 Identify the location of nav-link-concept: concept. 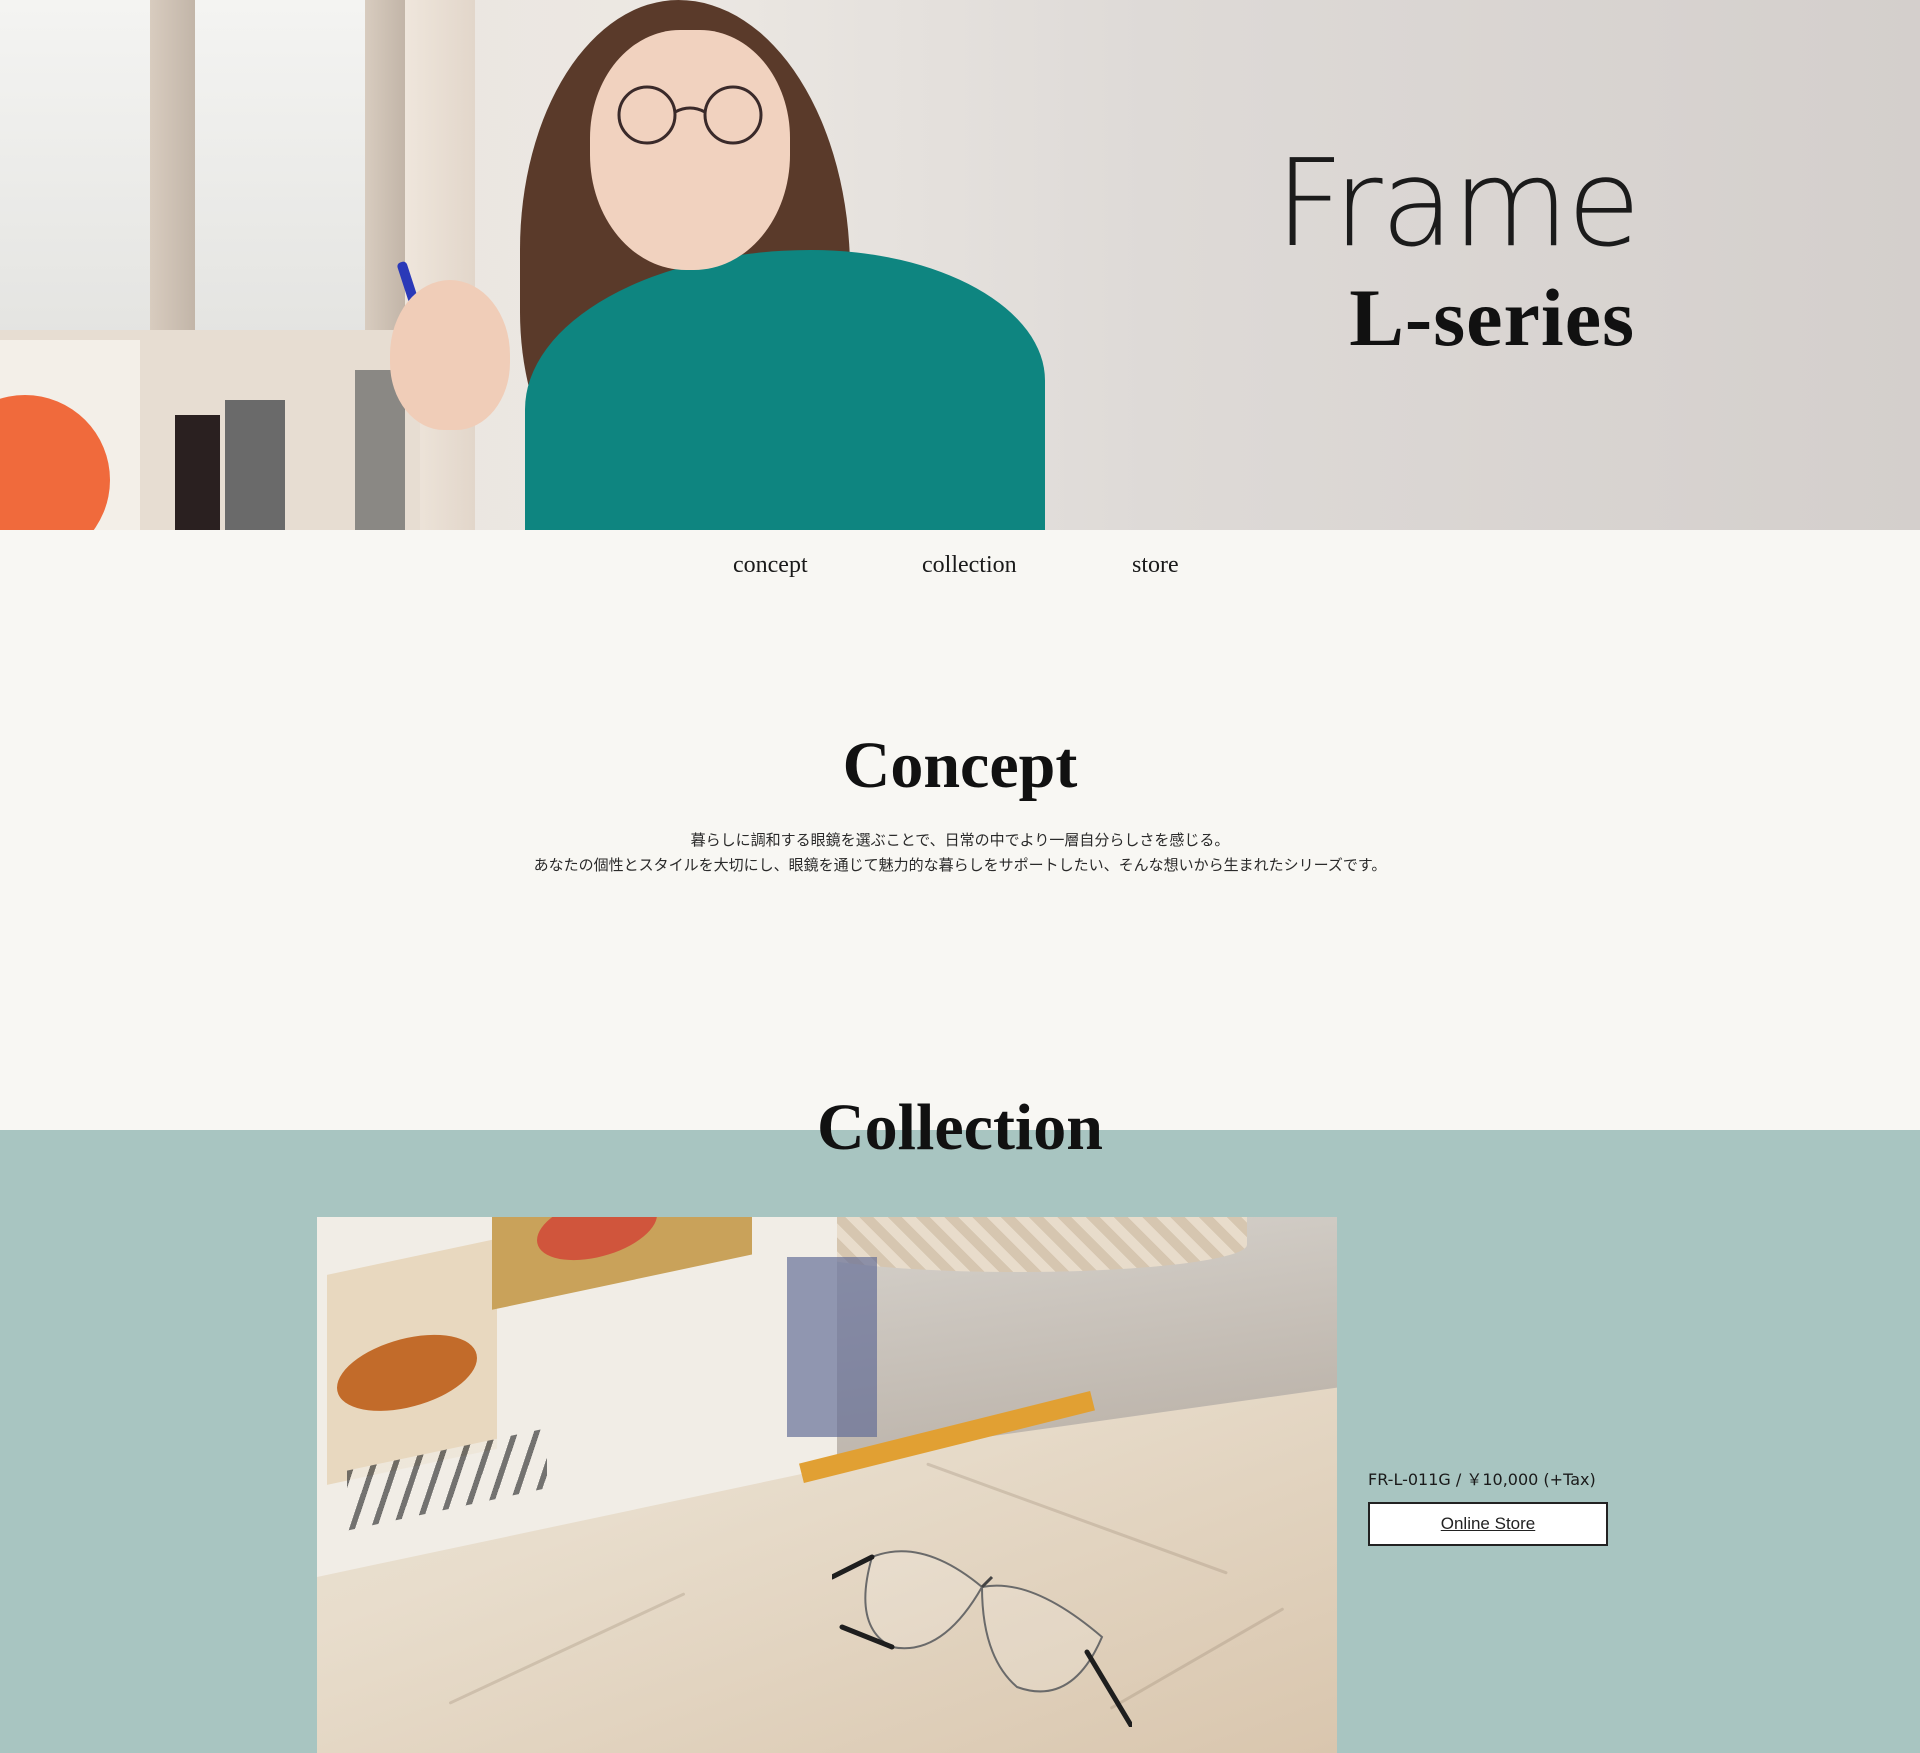
(770, 554).